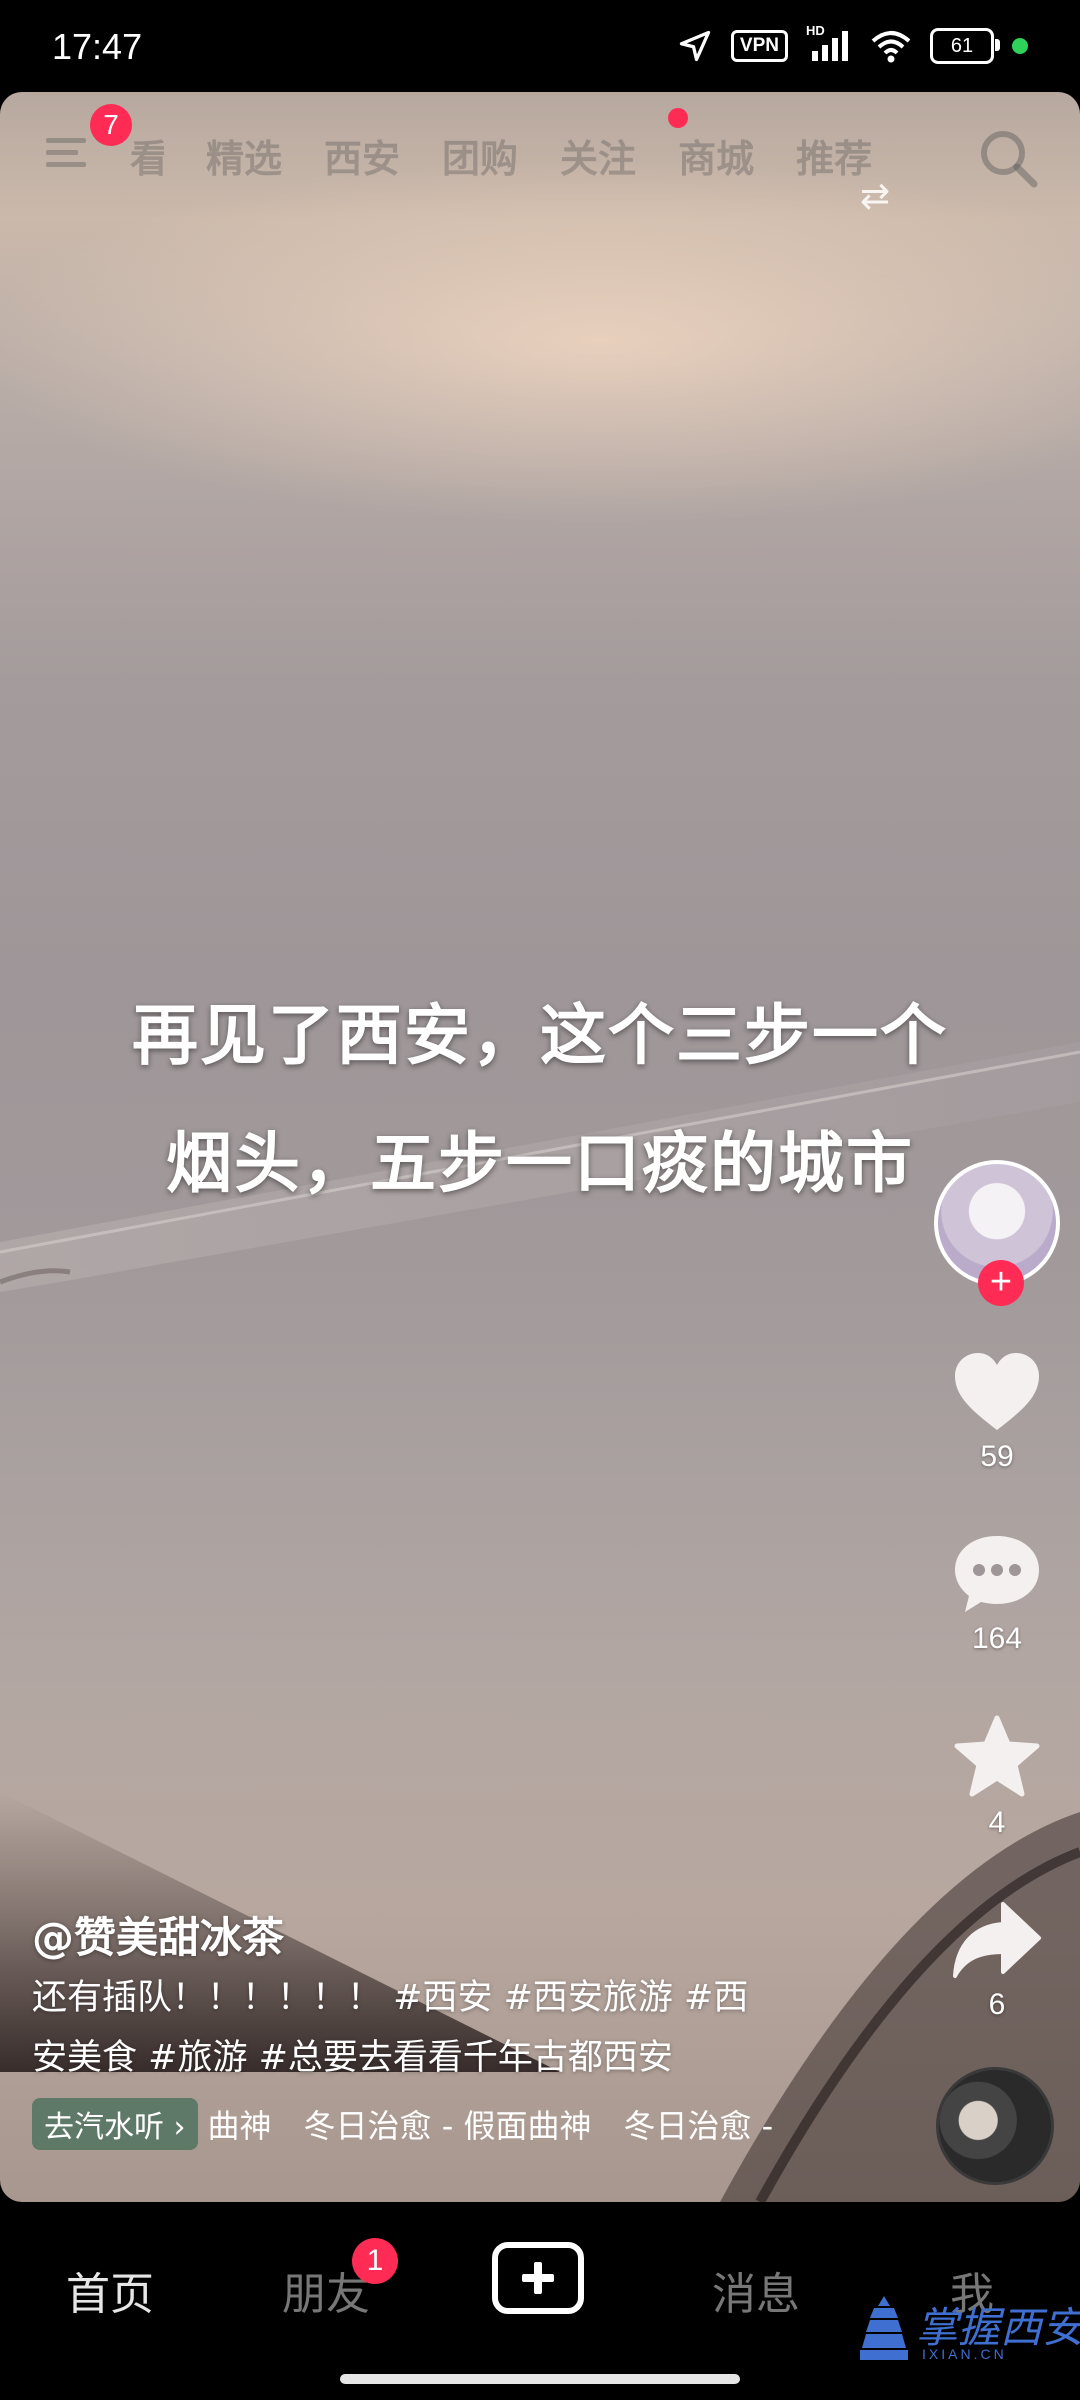 This screenshot has width=1080, height=2400. What do you see at coordinates (1001, 1283) in the screenshot?
I see `follow-plus-button: +` at bounding box center [1001, 1283].